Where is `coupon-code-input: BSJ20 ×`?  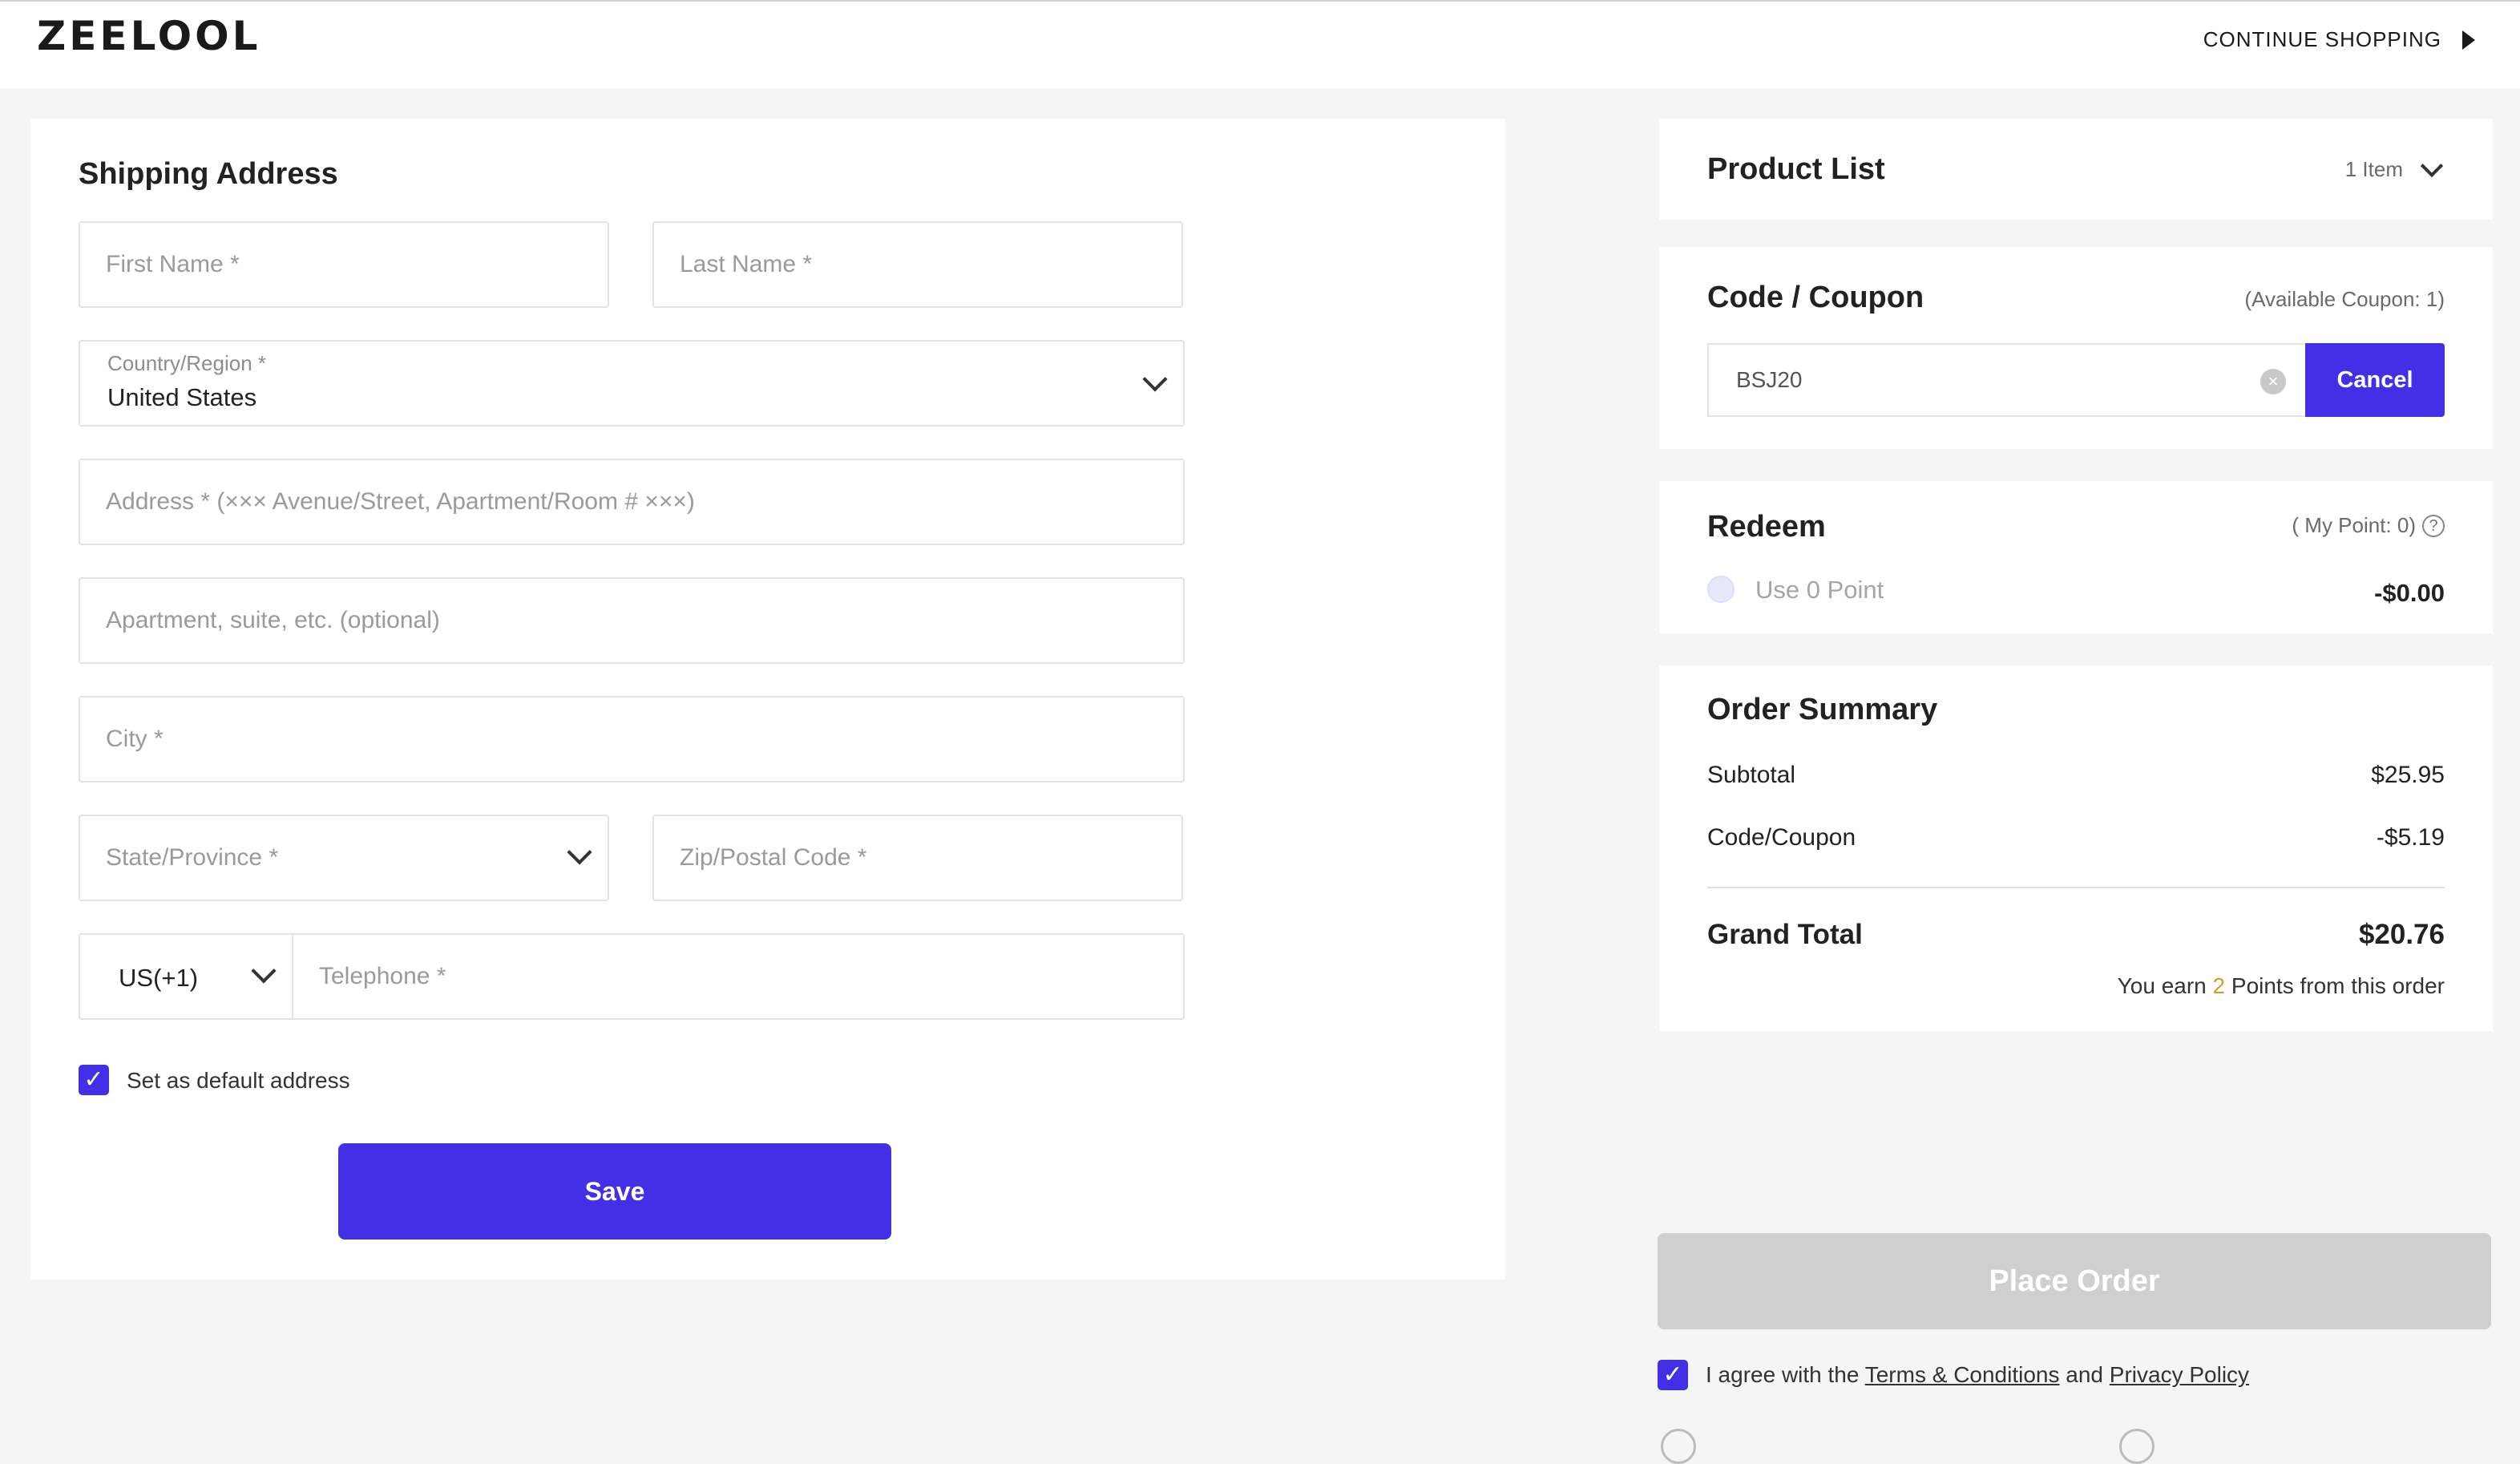
coupon-code-input: BSJ20 × is located at coordinates (2006, 380).